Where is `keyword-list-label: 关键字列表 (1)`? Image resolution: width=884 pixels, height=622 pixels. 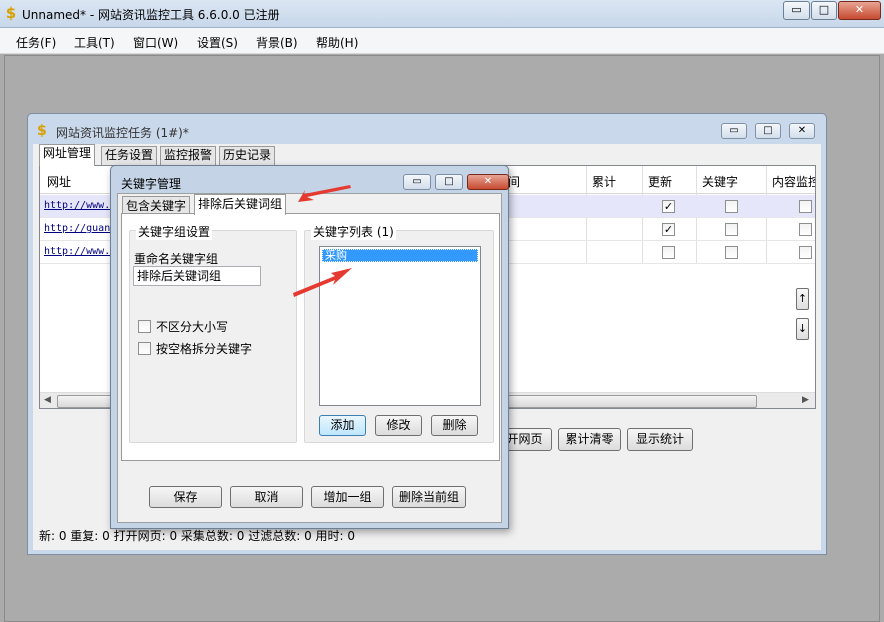 keyword-list-label: 关键字列表 (1) is located at coordinates (353, 231).